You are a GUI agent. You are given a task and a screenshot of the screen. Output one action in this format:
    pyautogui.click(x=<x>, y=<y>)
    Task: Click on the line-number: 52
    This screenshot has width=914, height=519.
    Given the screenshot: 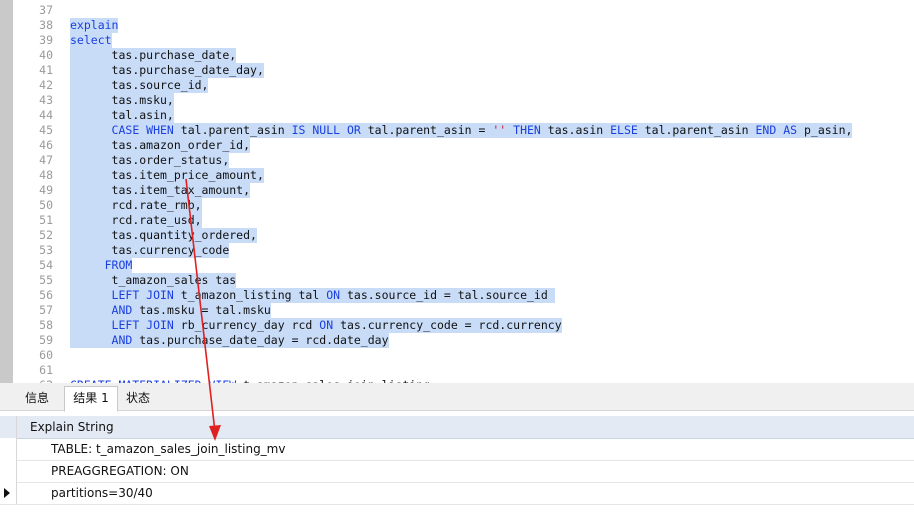 What is the action you would take?
    pyautogui.click(x=46, y=235)
    